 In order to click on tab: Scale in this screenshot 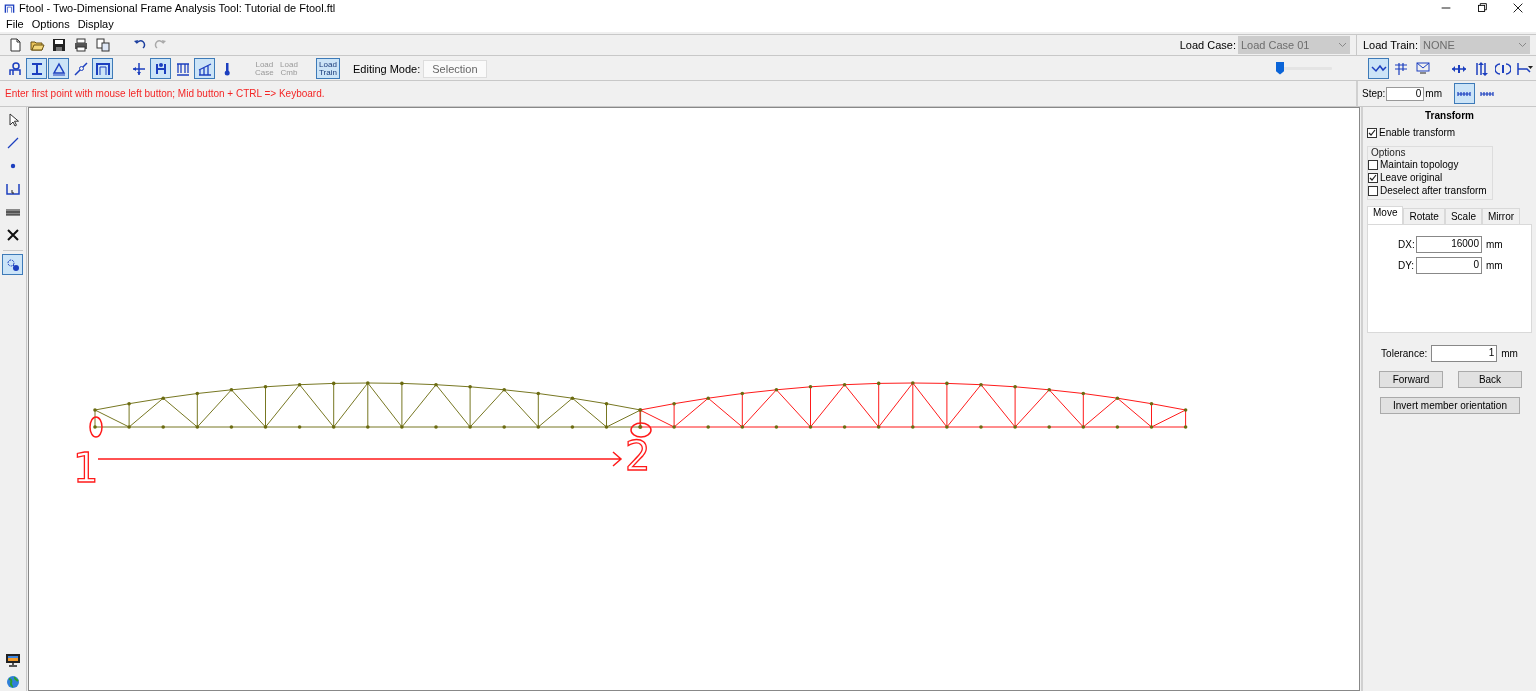, I will do `click(1463, 216)`.